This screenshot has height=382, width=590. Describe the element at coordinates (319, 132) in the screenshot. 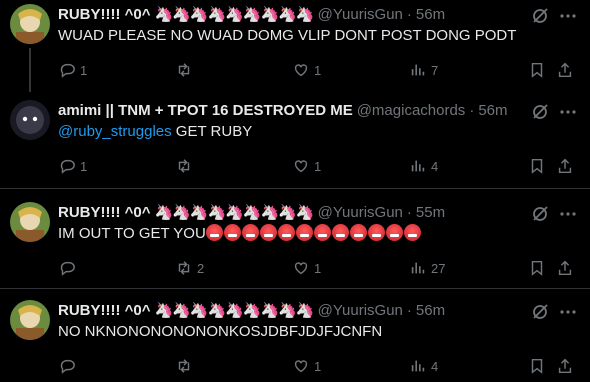

I see `tweet-text: @ruby_struggles GET RUBY` at that location.